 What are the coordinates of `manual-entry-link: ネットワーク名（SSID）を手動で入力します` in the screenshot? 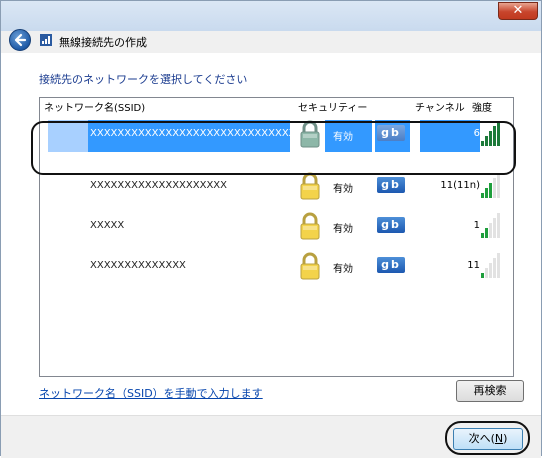 It's located at (151, 393).